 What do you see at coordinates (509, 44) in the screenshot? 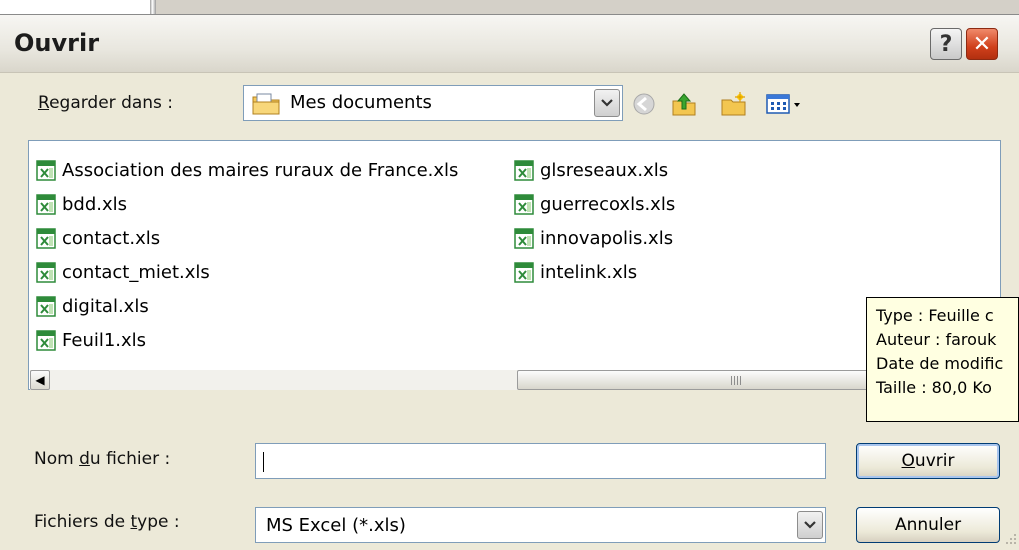
I see `title-bar: Ouvrir ? ✕` at bounding box center [509, 44].